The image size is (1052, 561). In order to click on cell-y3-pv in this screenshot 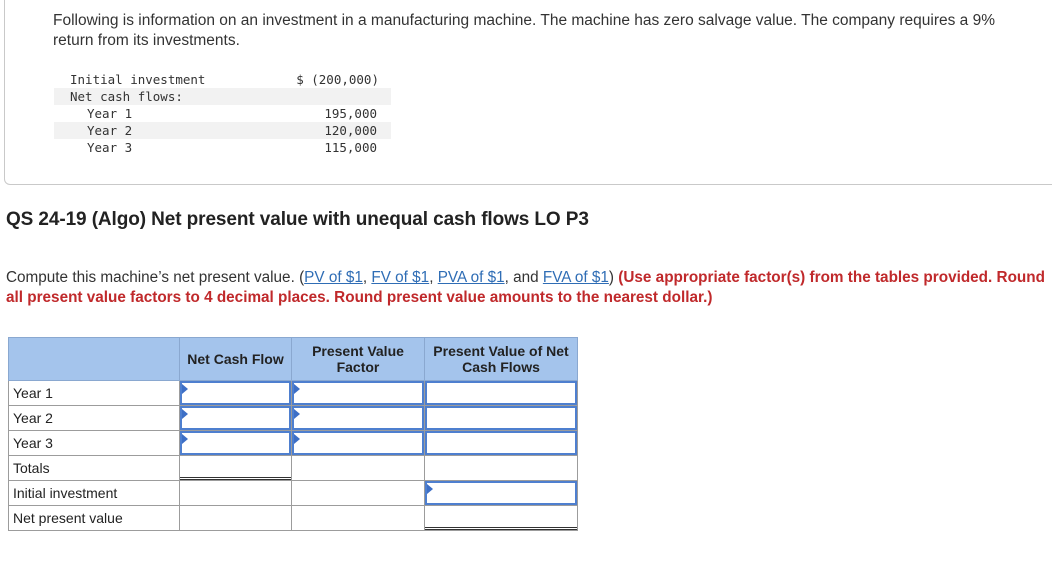, I will do `click(501, 443)`.